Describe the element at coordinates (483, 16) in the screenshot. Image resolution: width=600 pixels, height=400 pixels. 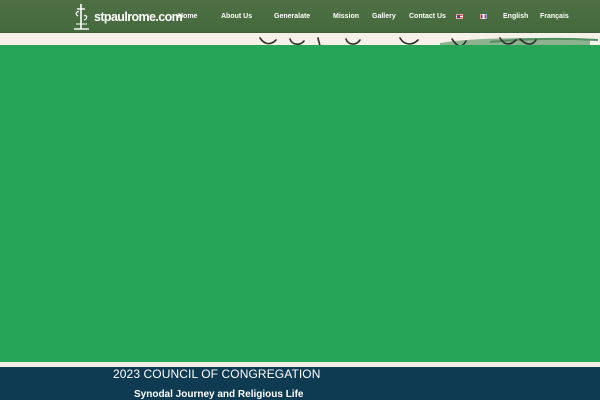
I see `france-flag-icon` at that location.